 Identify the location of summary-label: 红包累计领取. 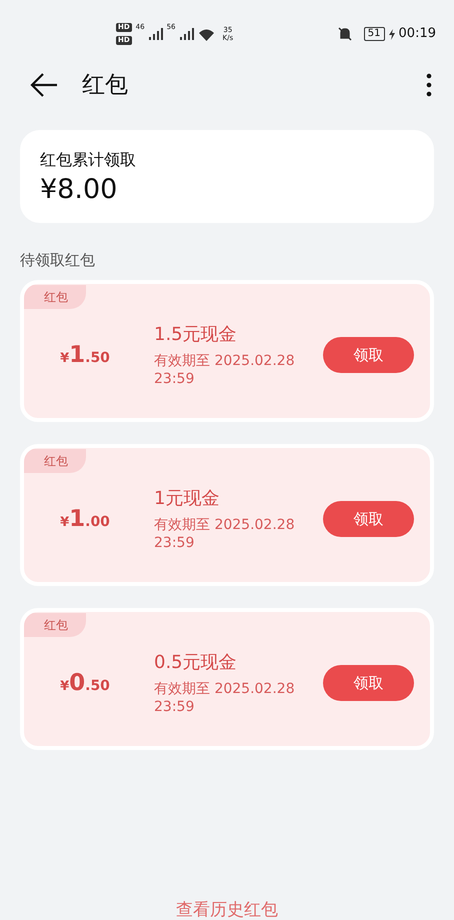
(88, 160).